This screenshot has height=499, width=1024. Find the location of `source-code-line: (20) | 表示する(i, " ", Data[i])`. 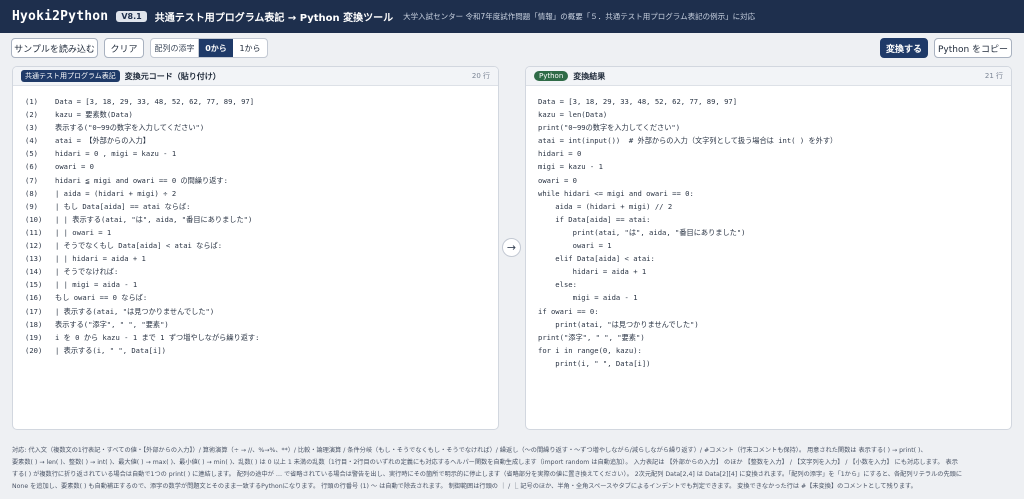

source-code-line: (20) | 表示する(i, " ", Data[i]) is located at coordinates (261, 350).